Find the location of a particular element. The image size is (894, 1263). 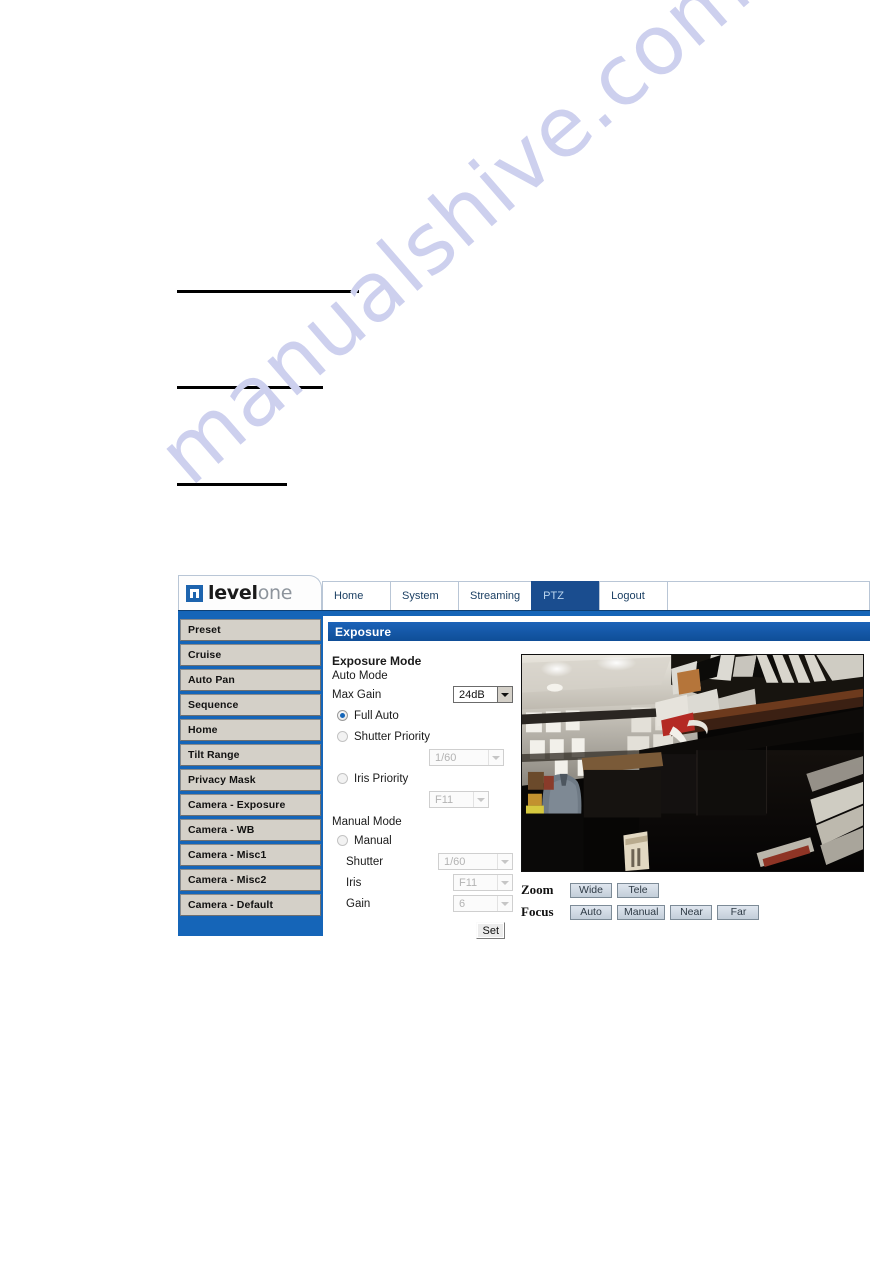

shutter-priority-value-row: 1/60 is located at coordinates (422, 757).